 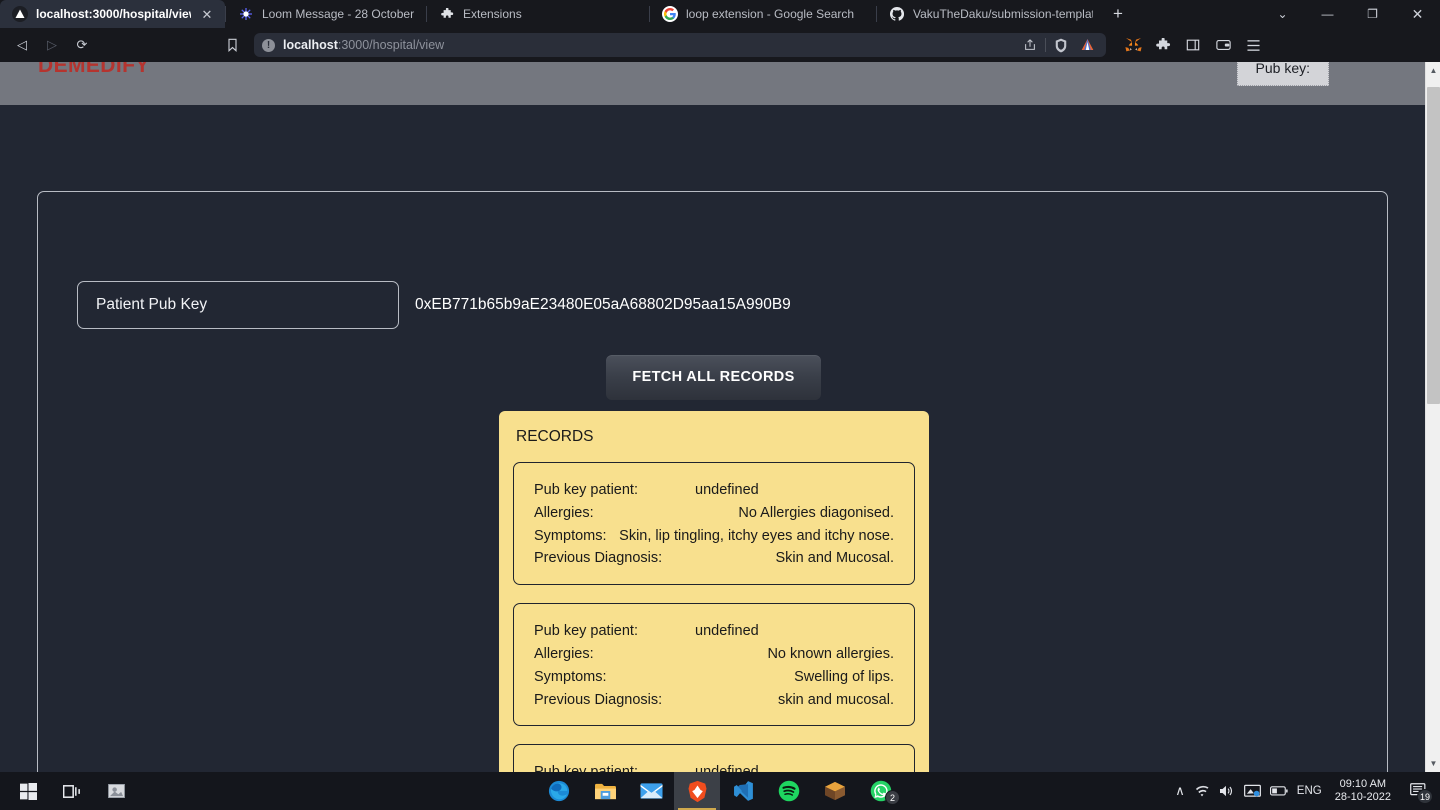 What do you see at coordinates (897, 14) in the screenshot?
I see `github-icon` at bounding box center [897, 14].